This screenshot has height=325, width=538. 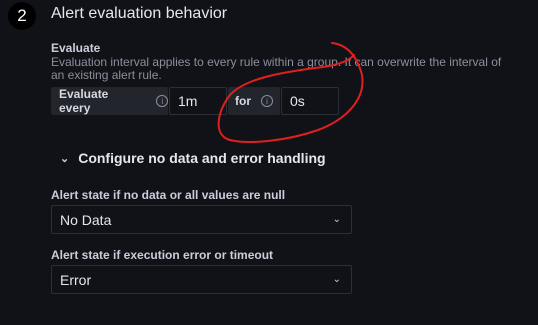 What do you see at coordinates (76, 48) in the screenshot?
I see `evaluate-heading: Evaluate` at bounding box center [76, 48].